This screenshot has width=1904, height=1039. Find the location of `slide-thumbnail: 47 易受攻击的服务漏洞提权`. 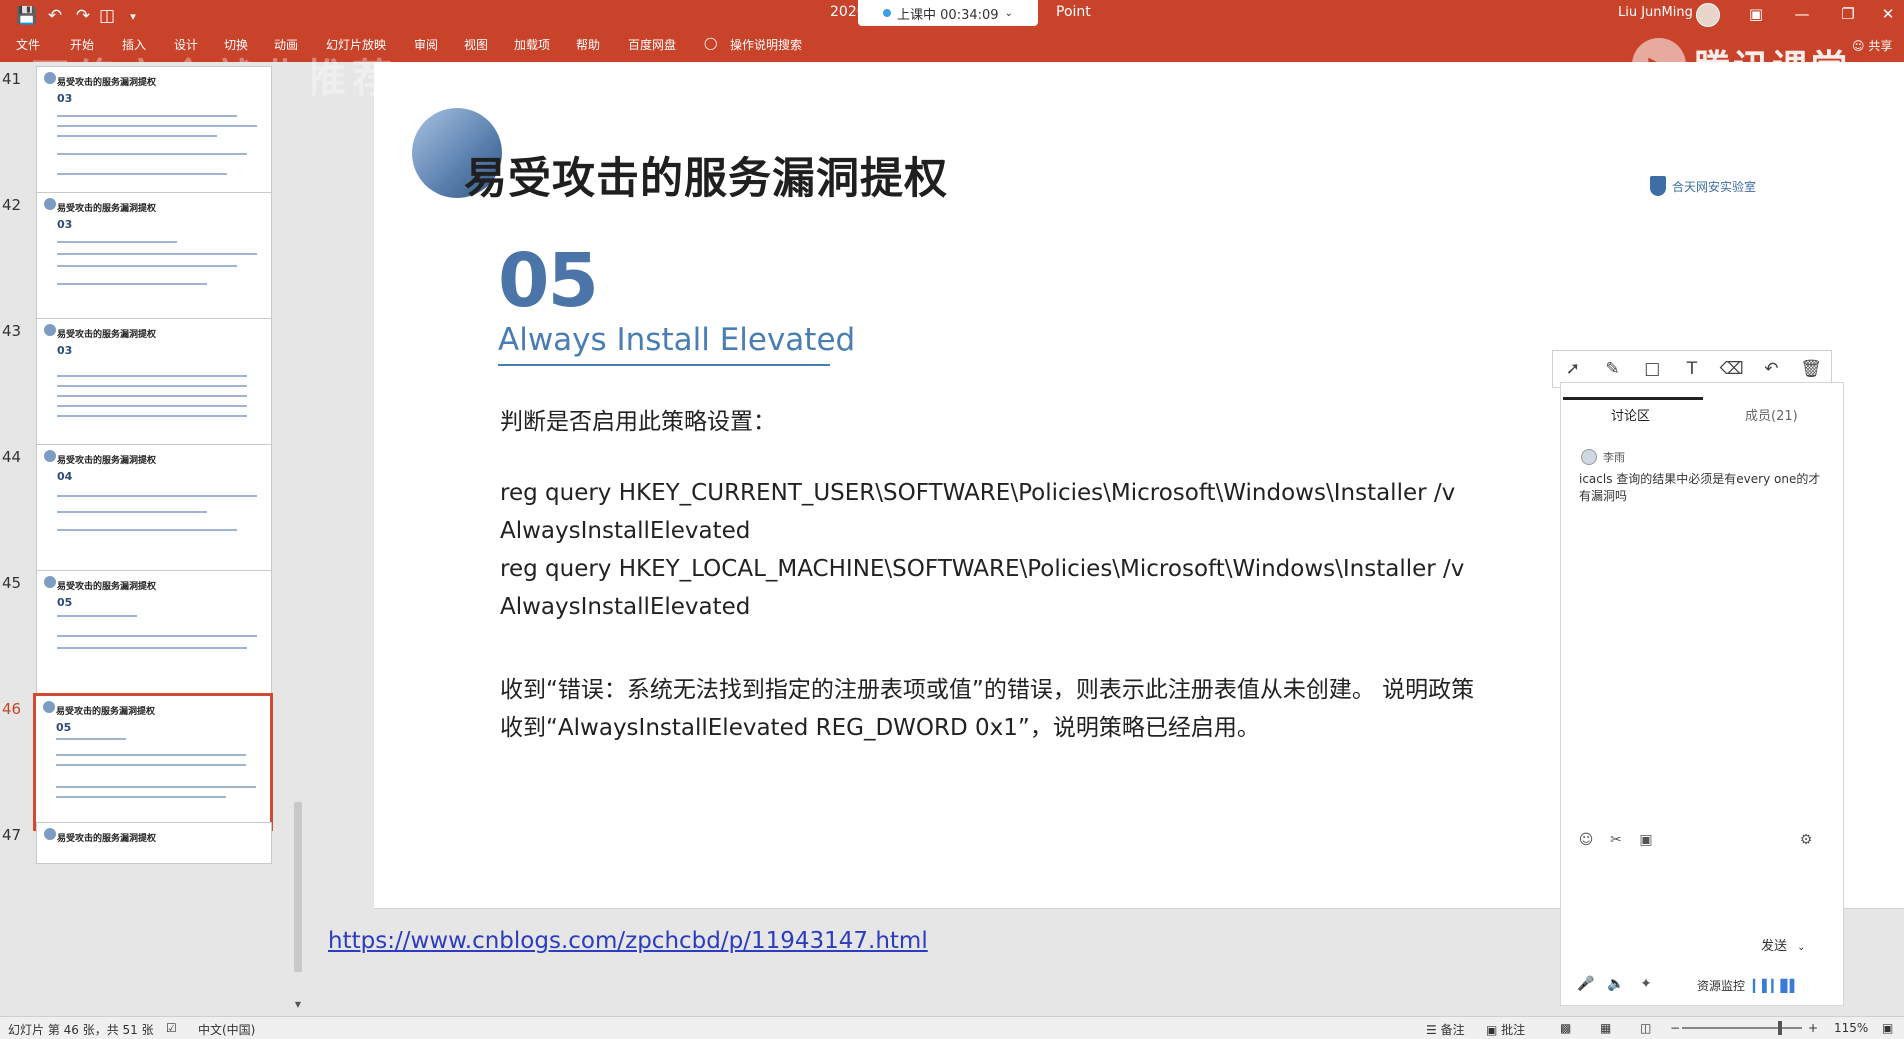

slide-thumbnail: 47 易受攻击的服务漏洞提权 is located at coordinates (150, 919).